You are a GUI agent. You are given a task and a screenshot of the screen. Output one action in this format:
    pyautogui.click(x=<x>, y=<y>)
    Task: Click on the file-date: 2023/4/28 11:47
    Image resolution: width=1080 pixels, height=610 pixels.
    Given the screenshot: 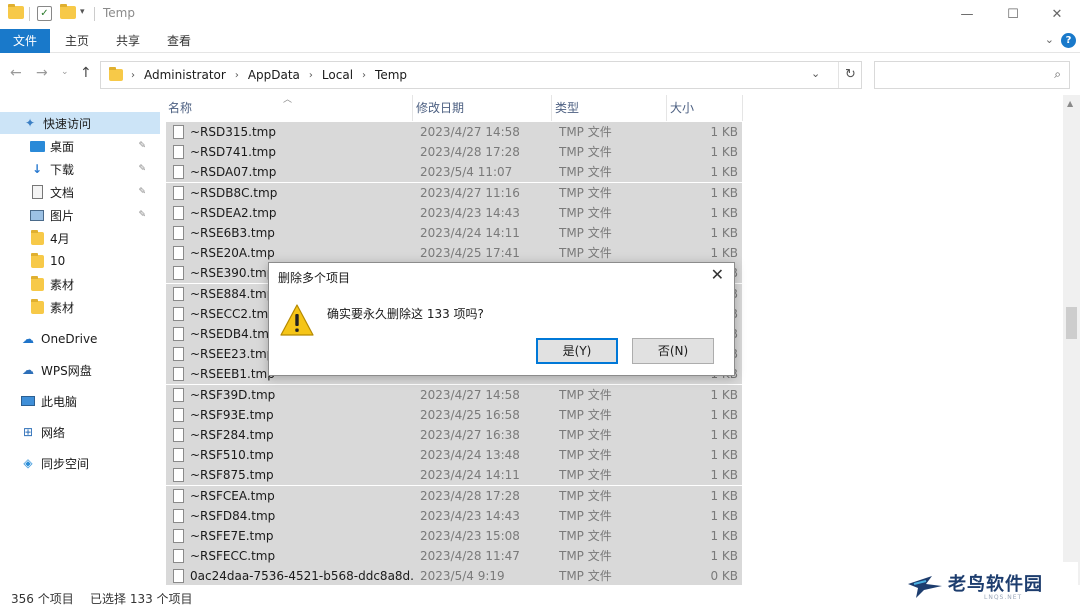 What is the action you would take?
    pyautogui.click(x=470, y=556)
    